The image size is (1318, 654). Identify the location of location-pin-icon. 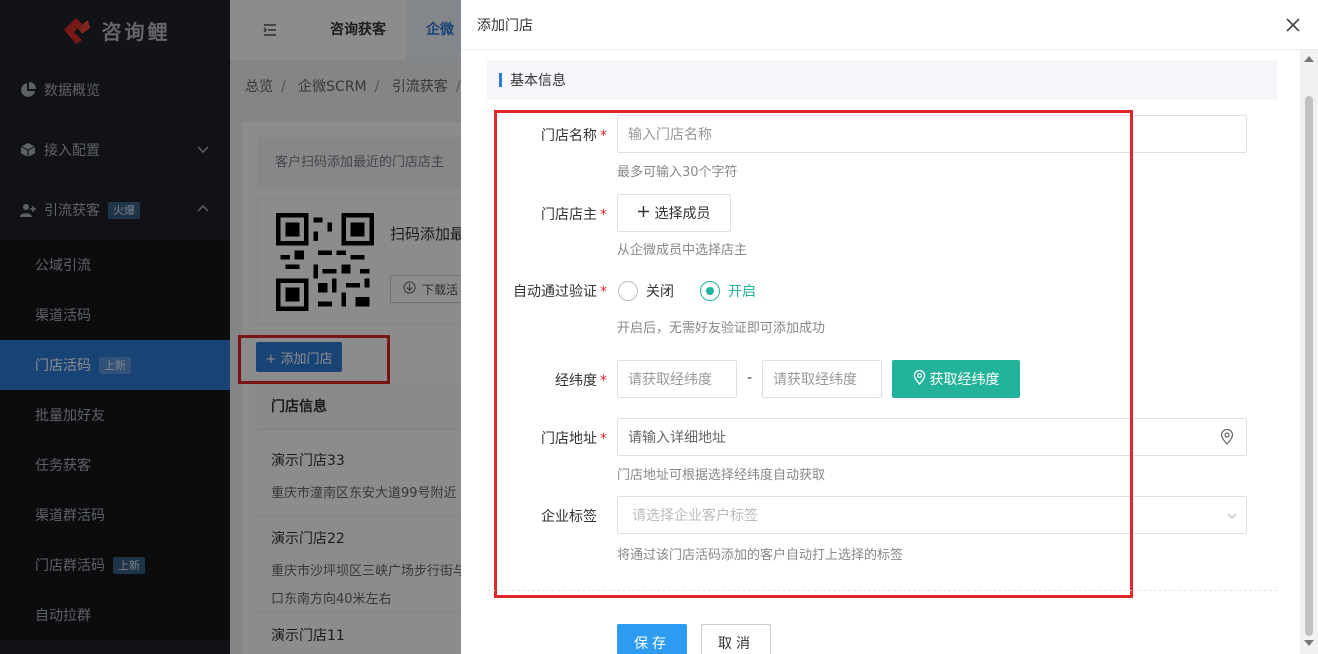
(1228, 437).